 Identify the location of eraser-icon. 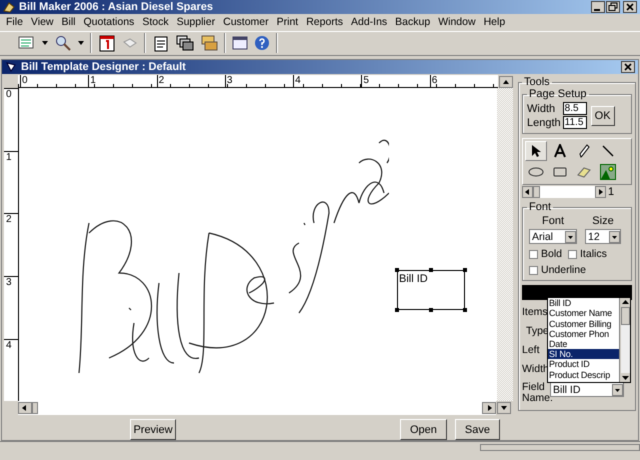
(584, 172).